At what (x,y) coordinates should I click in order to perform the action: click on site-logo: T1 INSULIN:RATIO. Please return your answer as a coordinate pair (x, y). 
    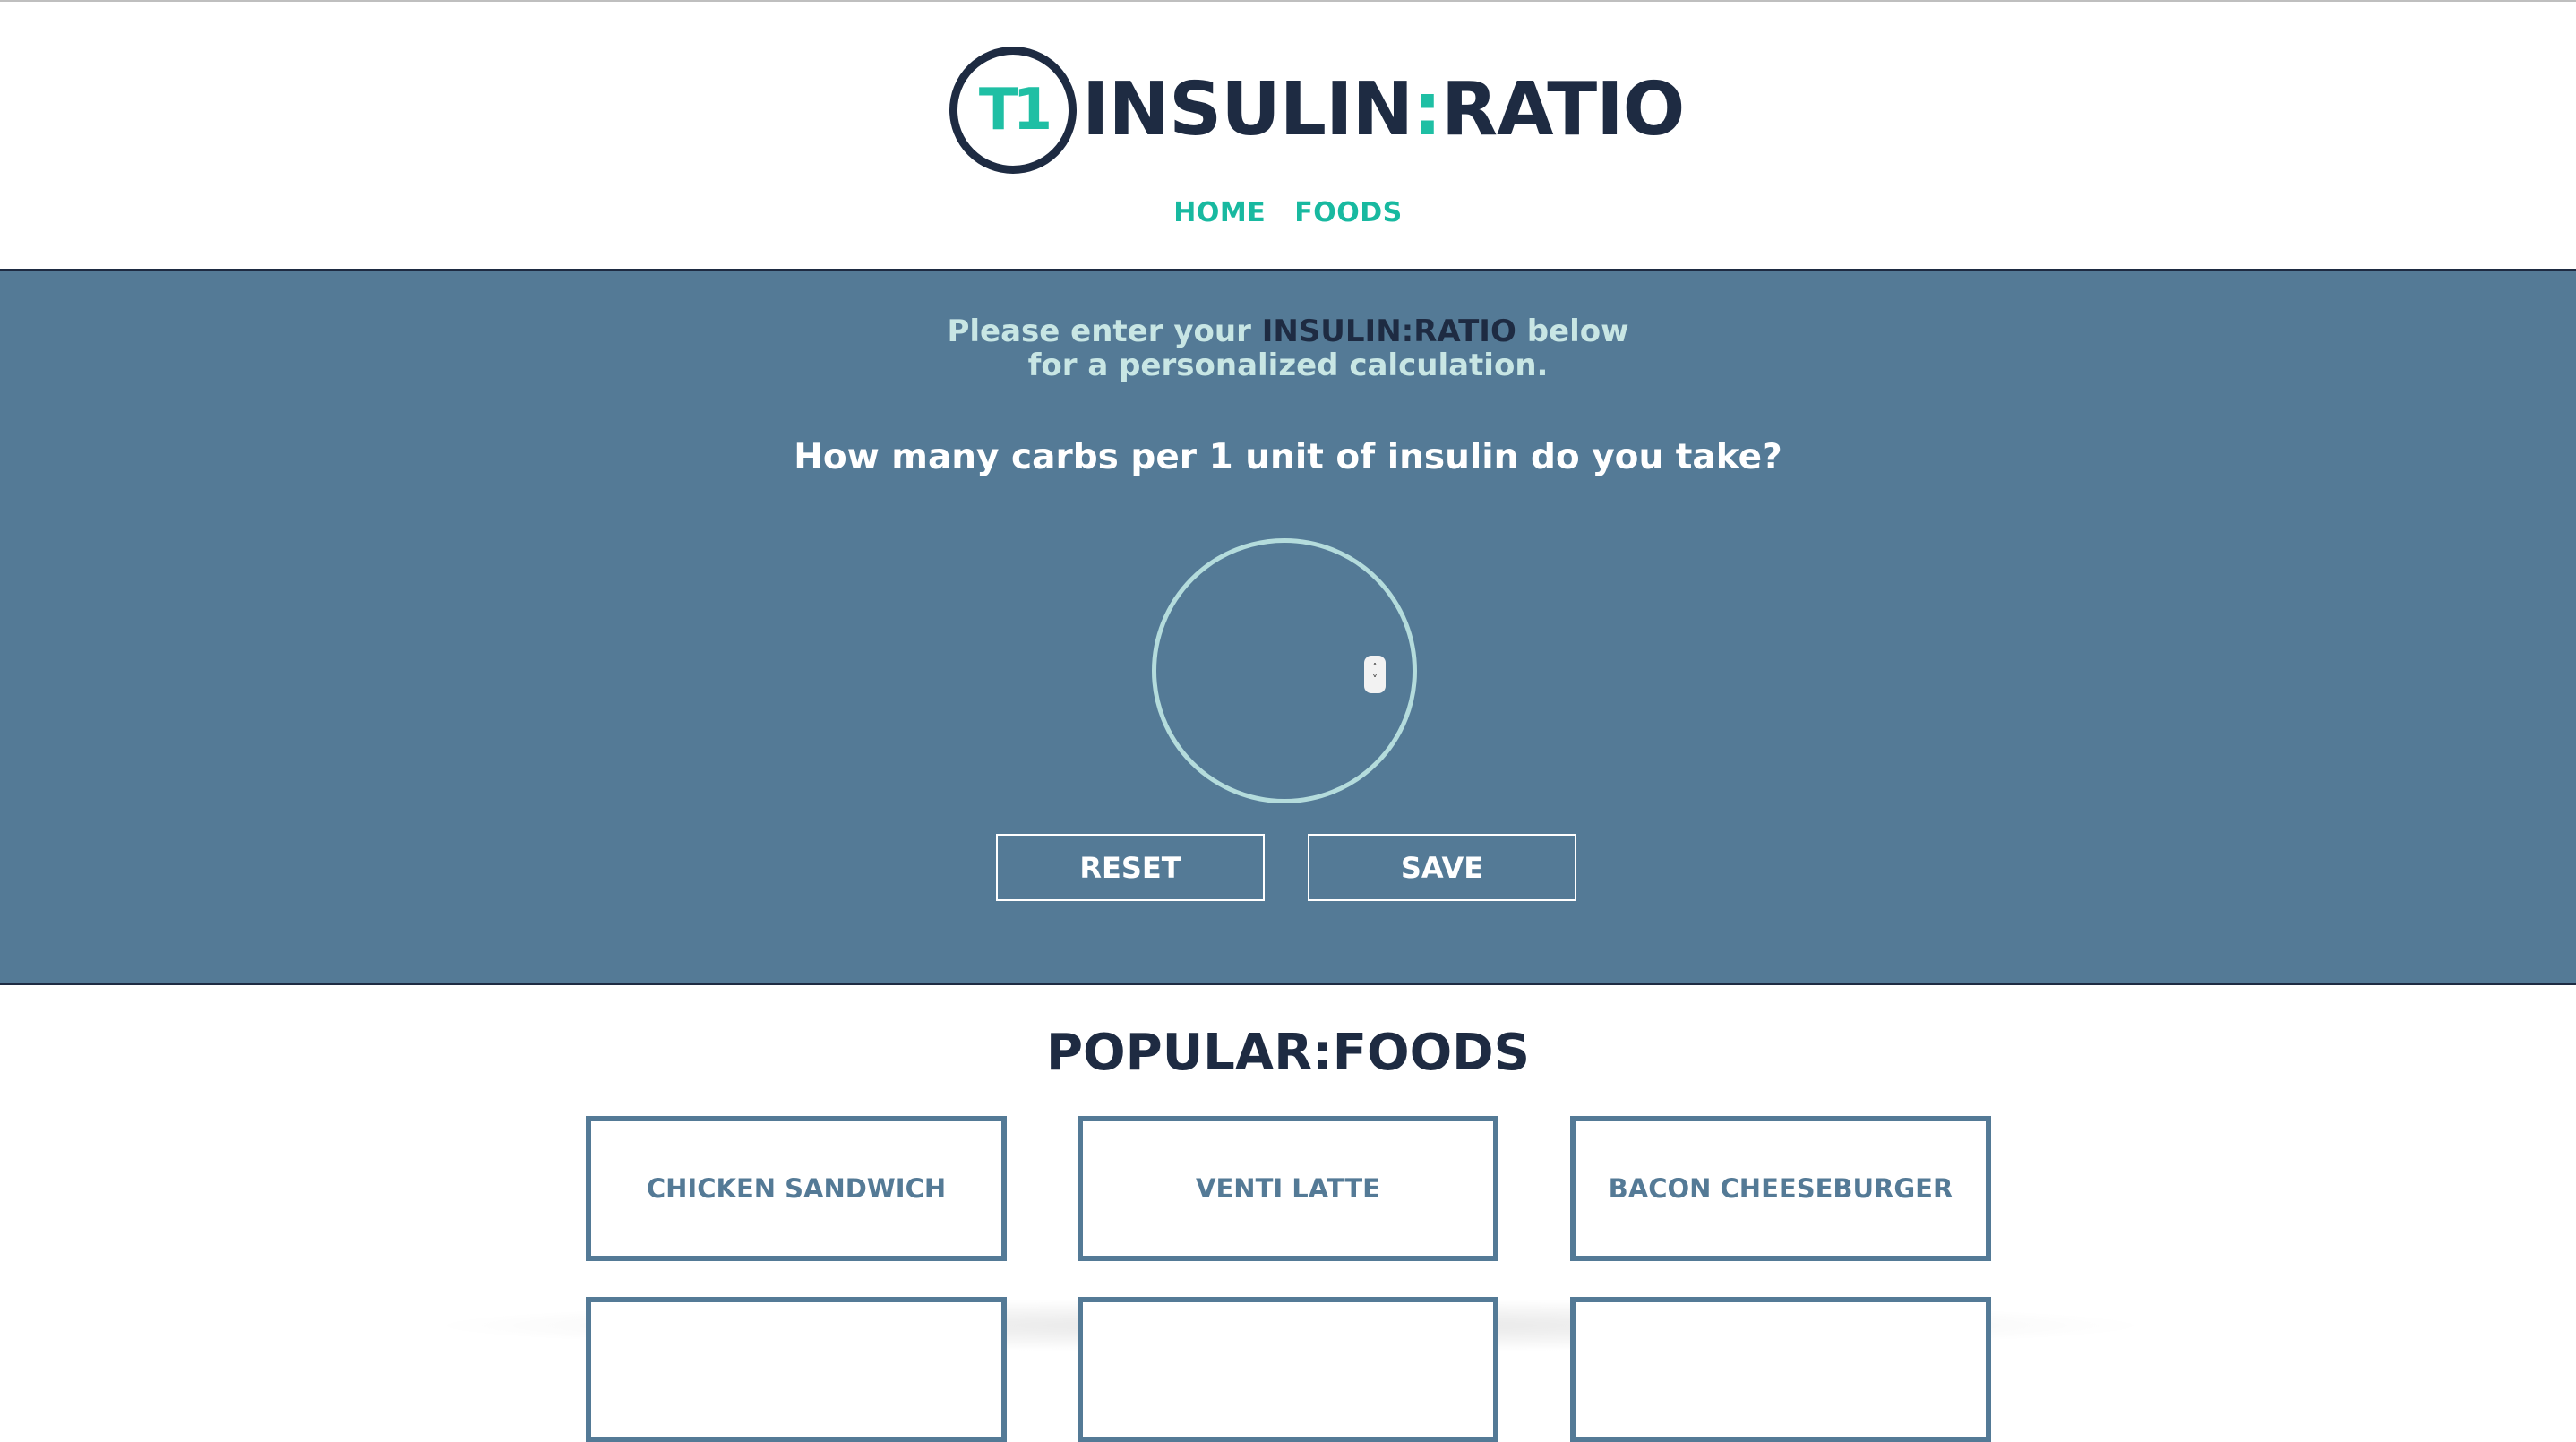
    Looking at the image, I should click on (1317, 110).